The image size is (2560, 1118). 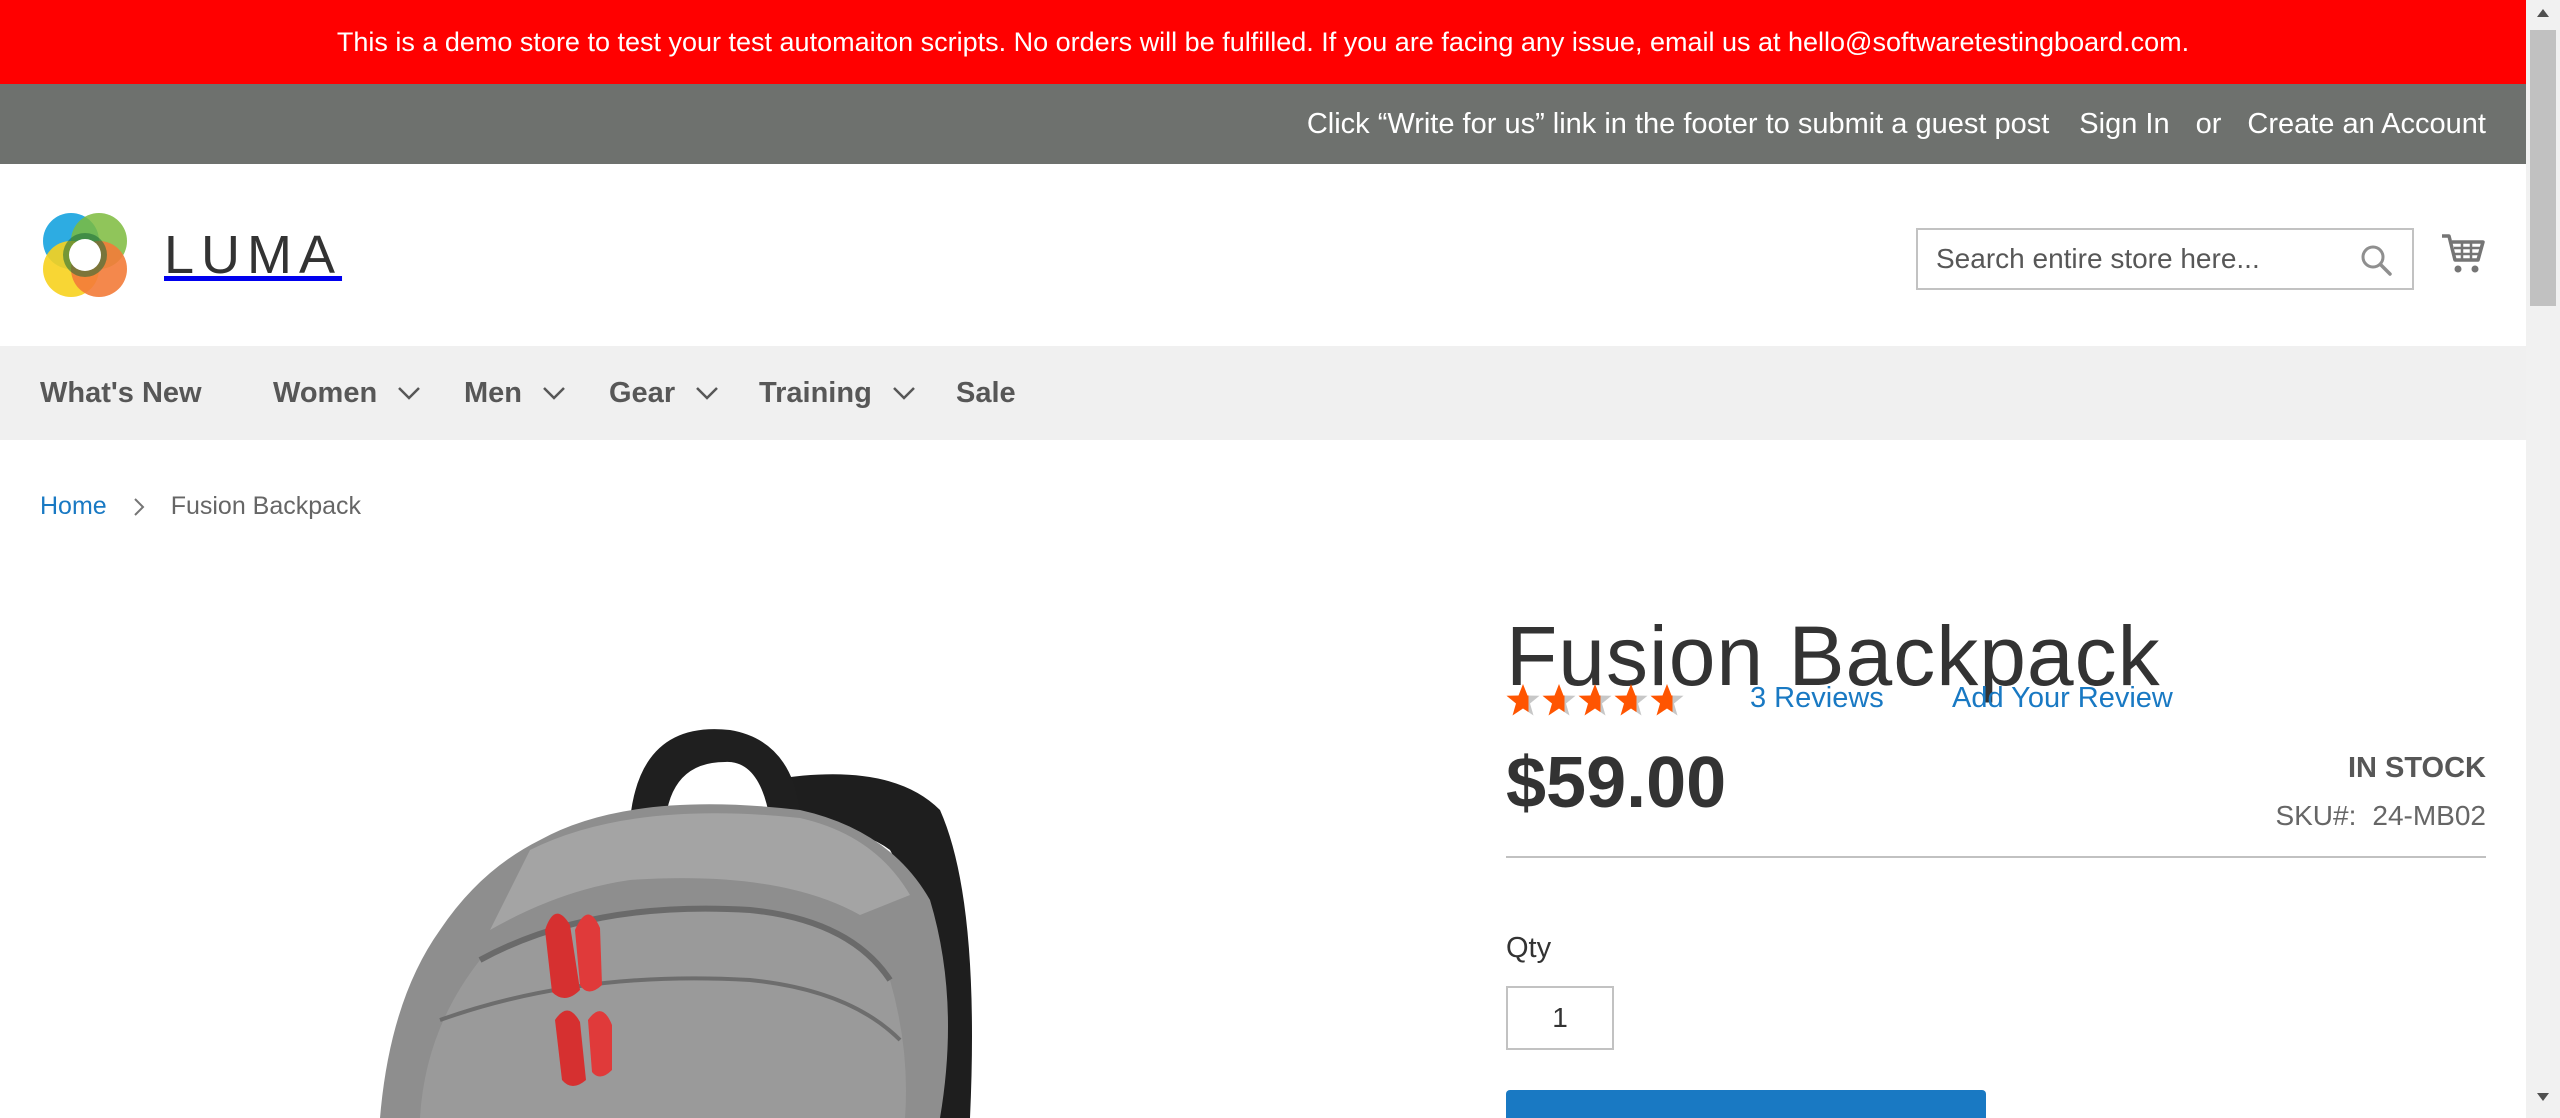 I want to click on add-review-link: Add Your Review, so click(x=2062, y=698).